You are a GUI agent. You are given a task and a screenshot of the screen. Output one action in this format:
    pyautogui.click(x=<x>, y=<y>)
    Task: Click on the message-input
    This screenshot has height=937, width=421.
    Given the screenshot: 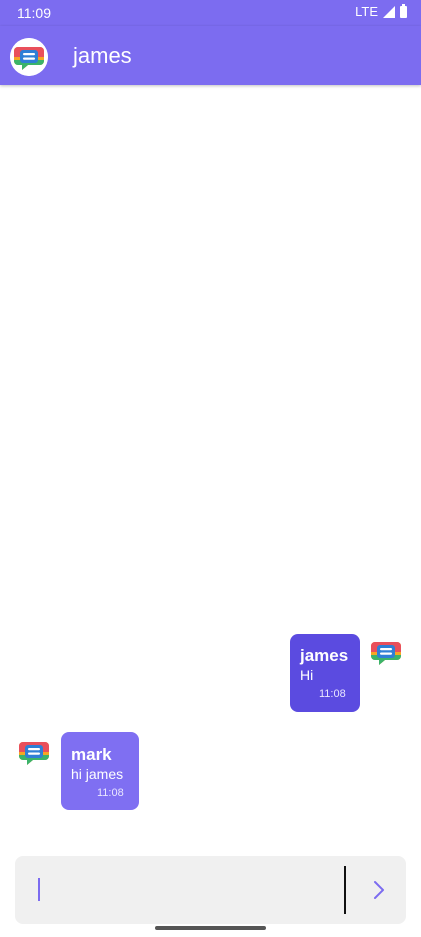 What is the action you would take?
    pyautogui.click(x=181, y=891)
    